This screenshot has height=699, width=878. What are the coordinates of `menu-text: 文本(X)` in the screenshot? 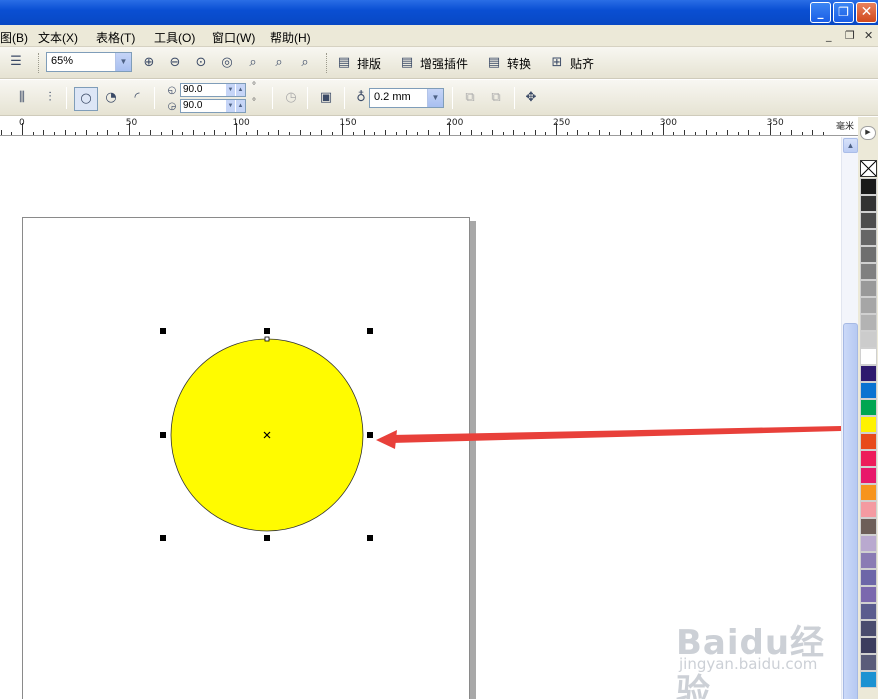 It's located at (58, 37).